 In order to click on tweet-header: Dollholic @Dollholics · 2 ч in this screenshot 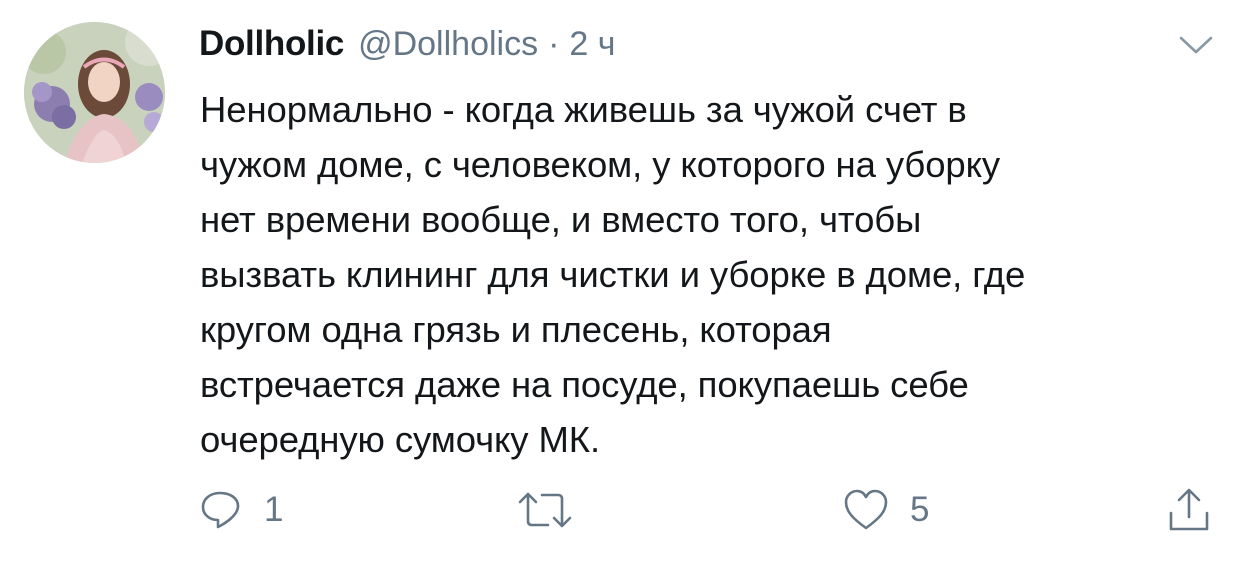, I will do `click(407, 48)`.